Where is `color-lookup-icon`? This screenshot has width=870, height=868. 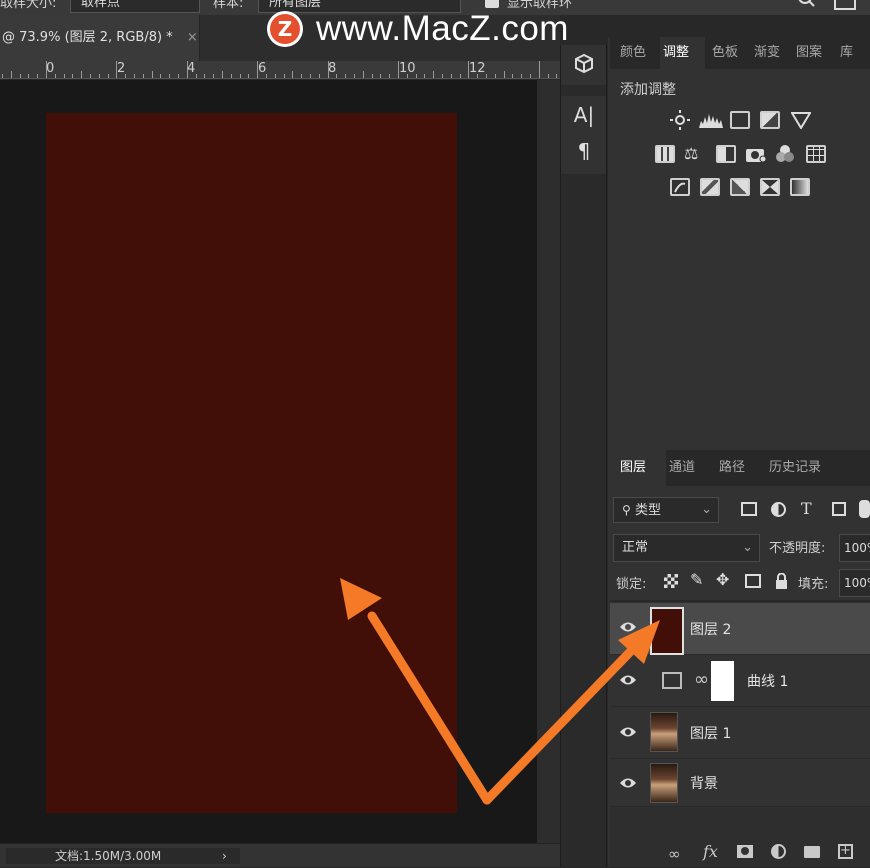 color-lookup-icon is located at coordinates (816, 154).